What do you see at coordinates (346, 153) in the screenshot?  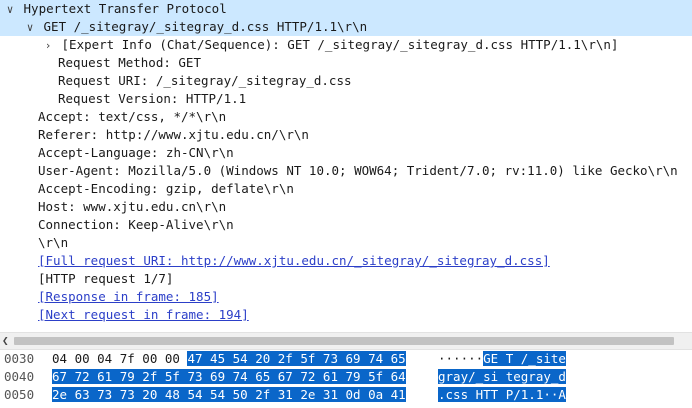 I see `tree-node-accept-language: Accept-Language: zh-CN\r\n` at bounding box center [346, 153].